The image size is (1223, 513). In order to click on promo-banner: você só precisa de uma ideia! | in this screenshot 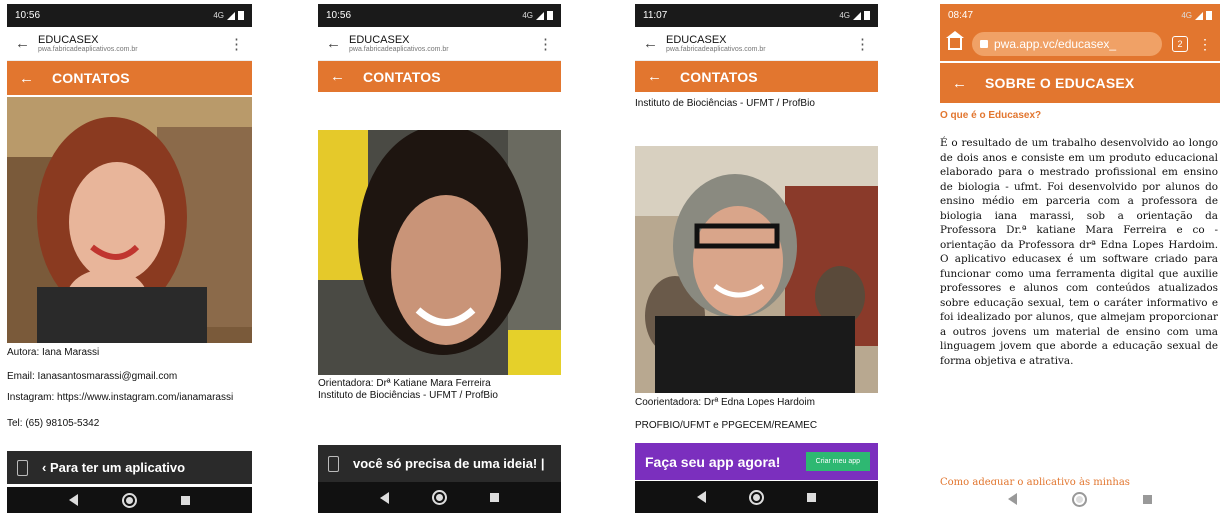, I will do `click(439, 463)`.